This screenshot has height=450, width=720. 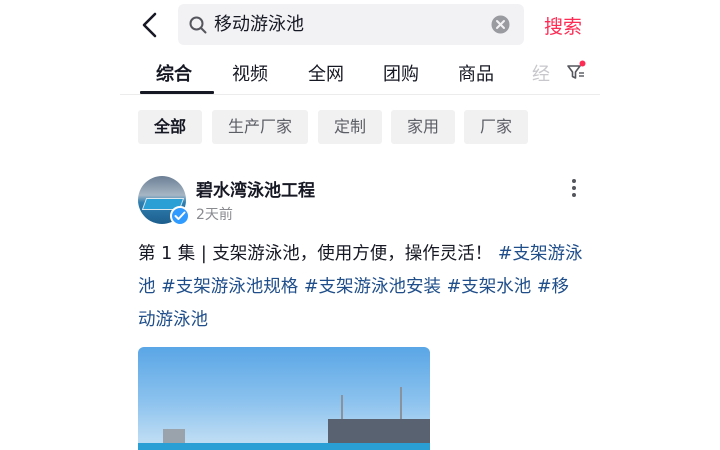 I want to click on chip-factory: 厂家, so click(x=496, y=127).